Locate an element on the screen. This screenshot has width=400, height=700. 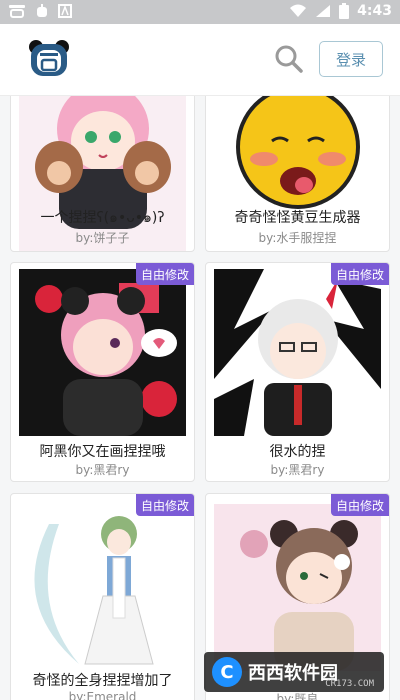
notification-icon is located at coordinates (17, 11).